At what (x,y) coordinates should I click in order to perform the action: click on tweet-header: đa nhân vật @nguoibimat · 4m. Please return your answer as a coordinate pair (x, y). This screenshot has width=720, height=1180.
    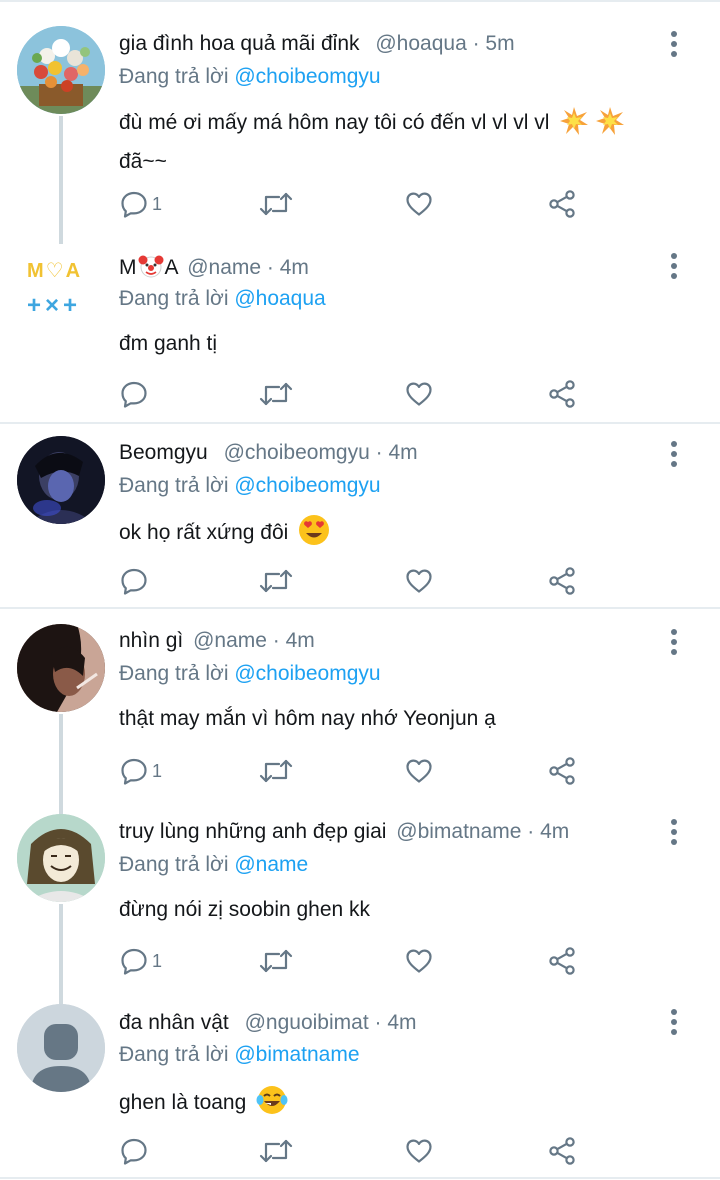
    Looking at the image, I should click on (268, 1023).